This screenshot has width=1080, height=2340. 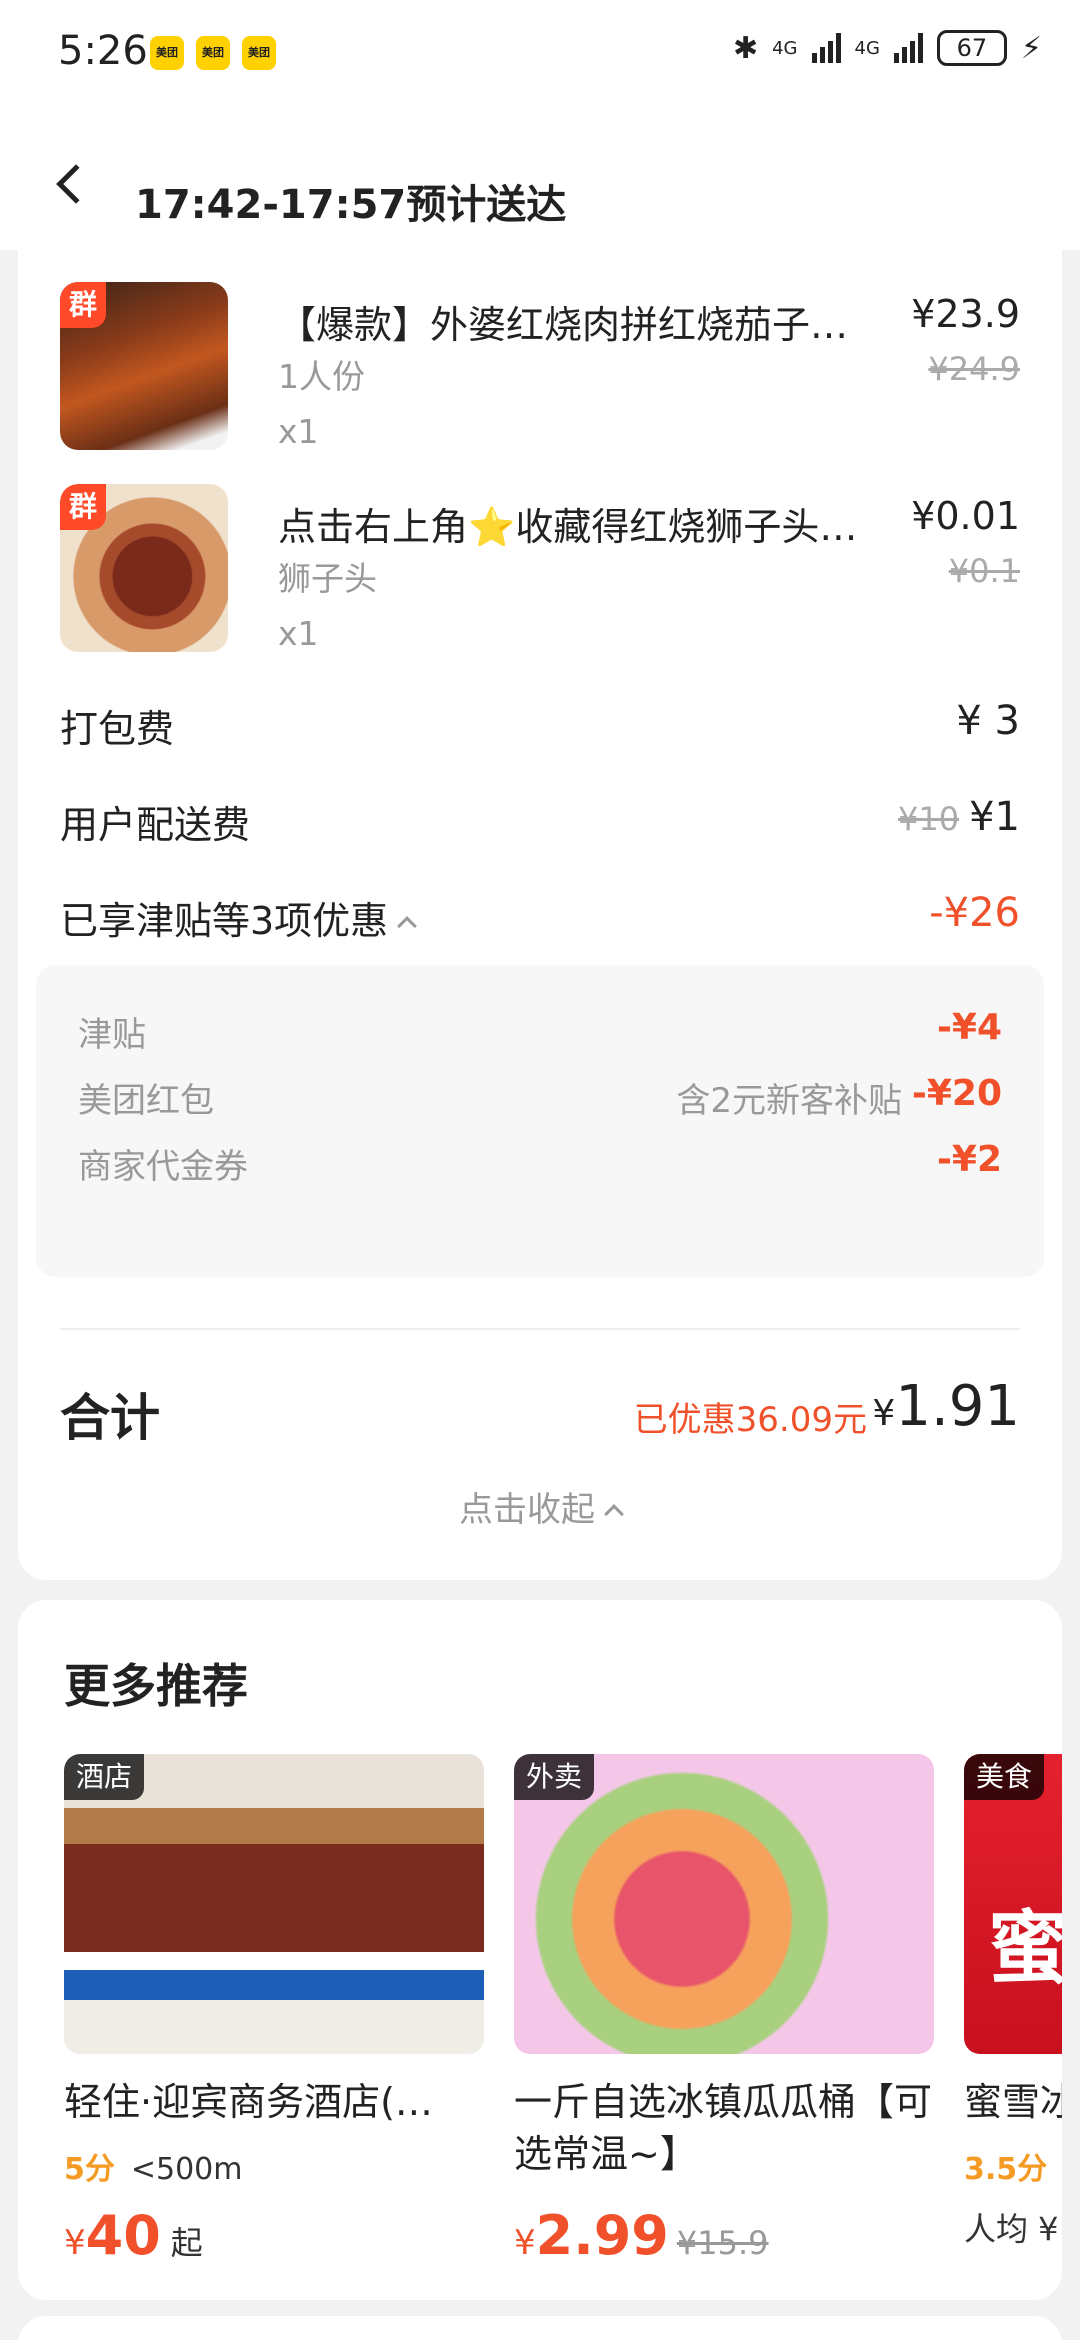 What do you see at coordinates (974, 369) in the screenshot?
I see `item-original-price: ¥24.9` at bounding box center [974, 369].